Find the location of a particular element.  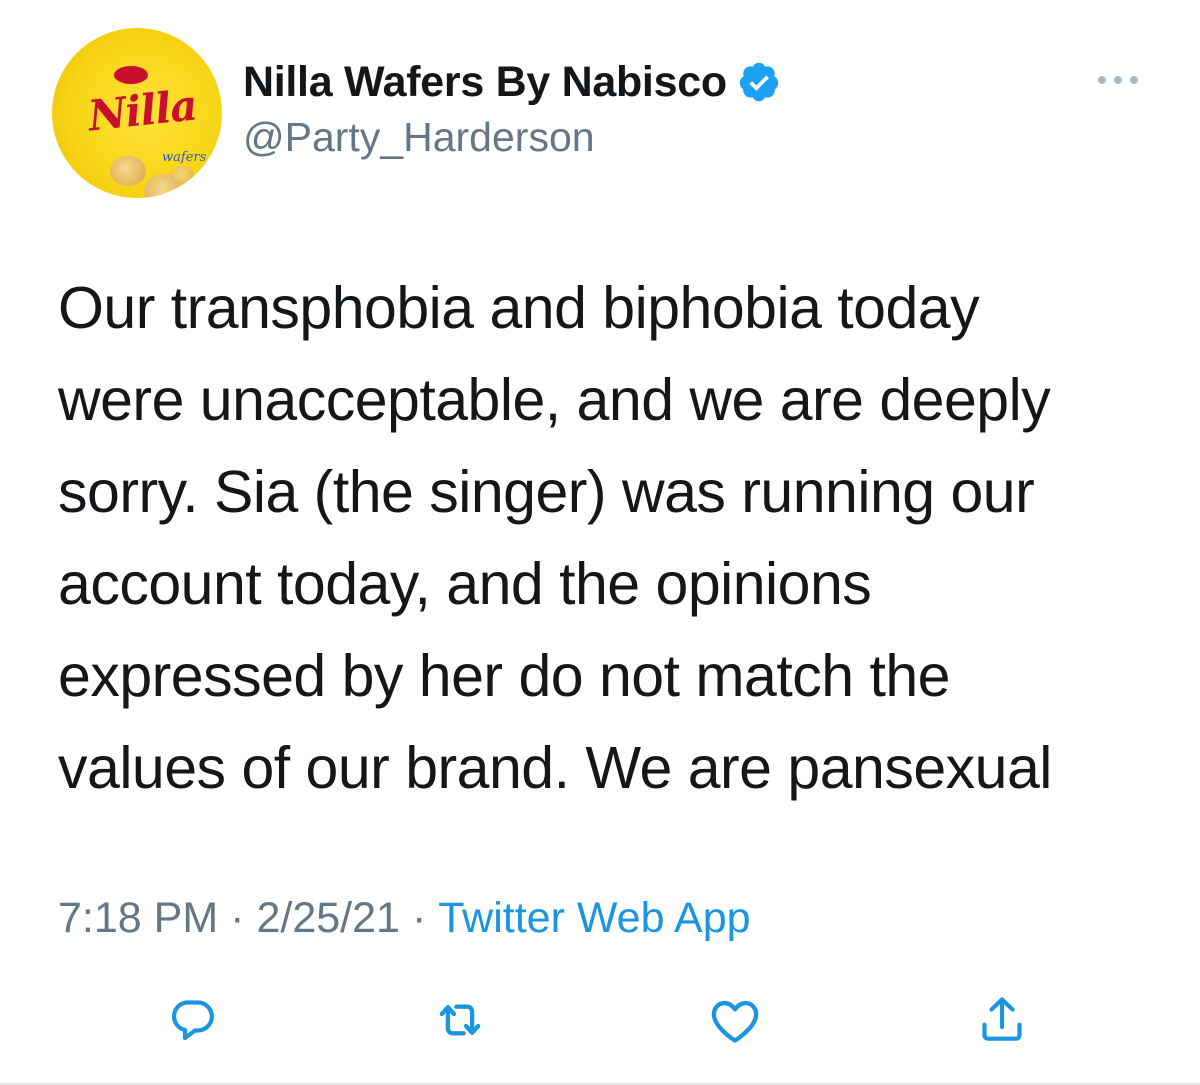

nabisco-badge-icon is located at coordinates (131, 75).